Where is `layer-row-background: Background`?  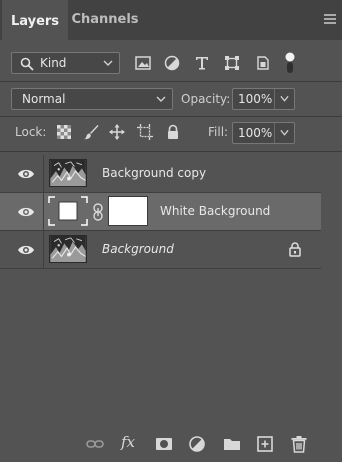
layer-row-background: Background is located at coordinates (160, 250).